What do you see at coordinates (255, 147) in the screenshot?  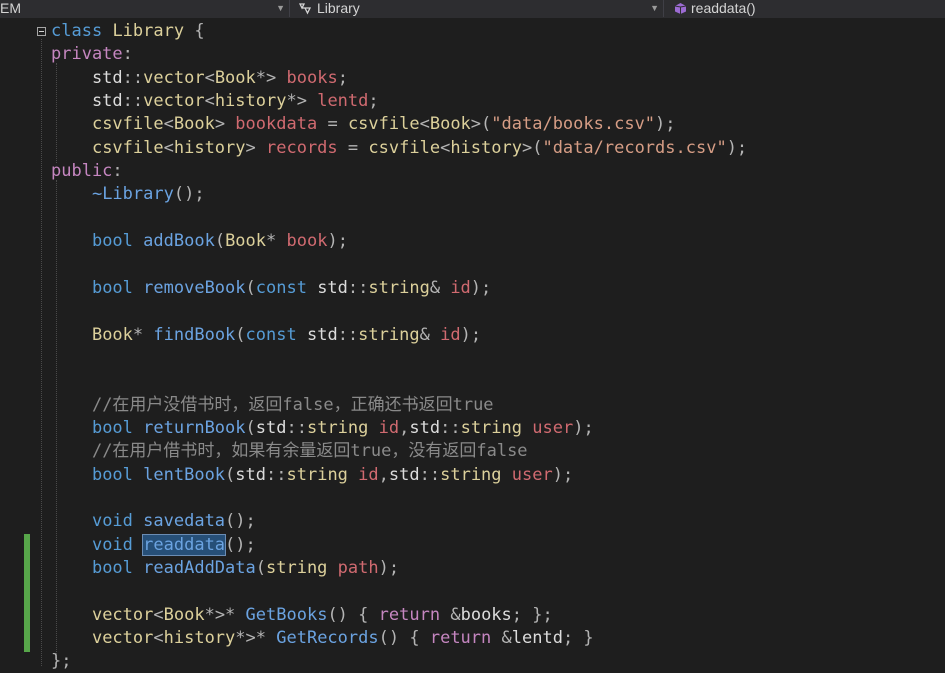 I see `code-token: >` at bounding box center [255, 147].